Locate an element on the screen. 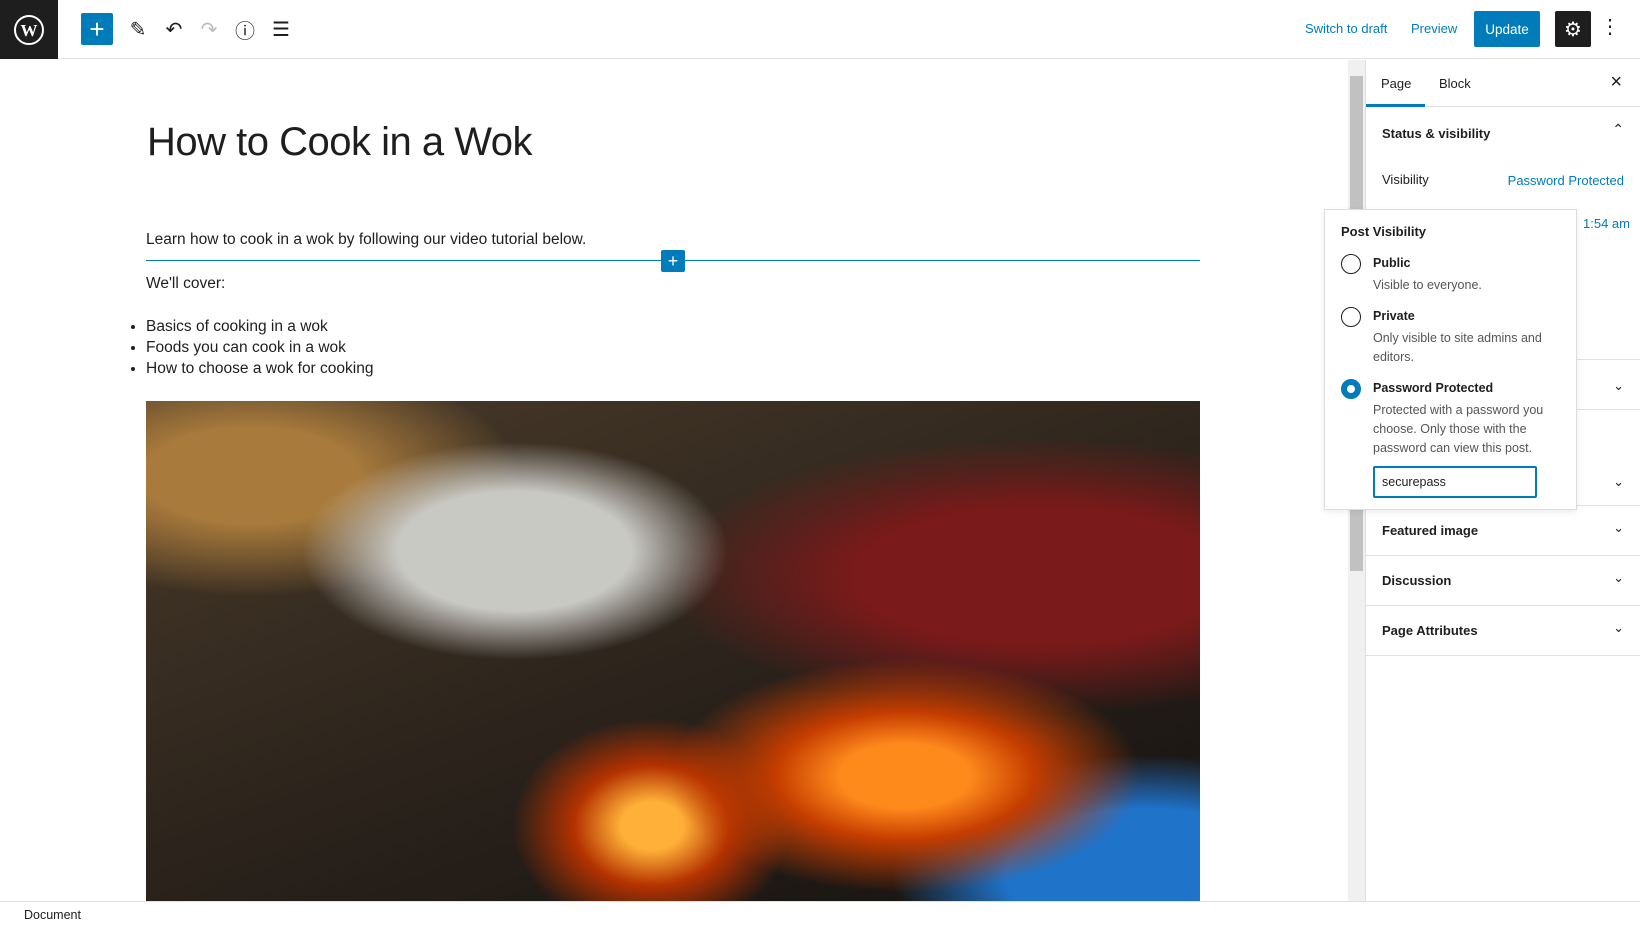 Image resolution: width=1640 pixels, height=927 pixels. option-label: Private is located at coordinates (1394, 316).